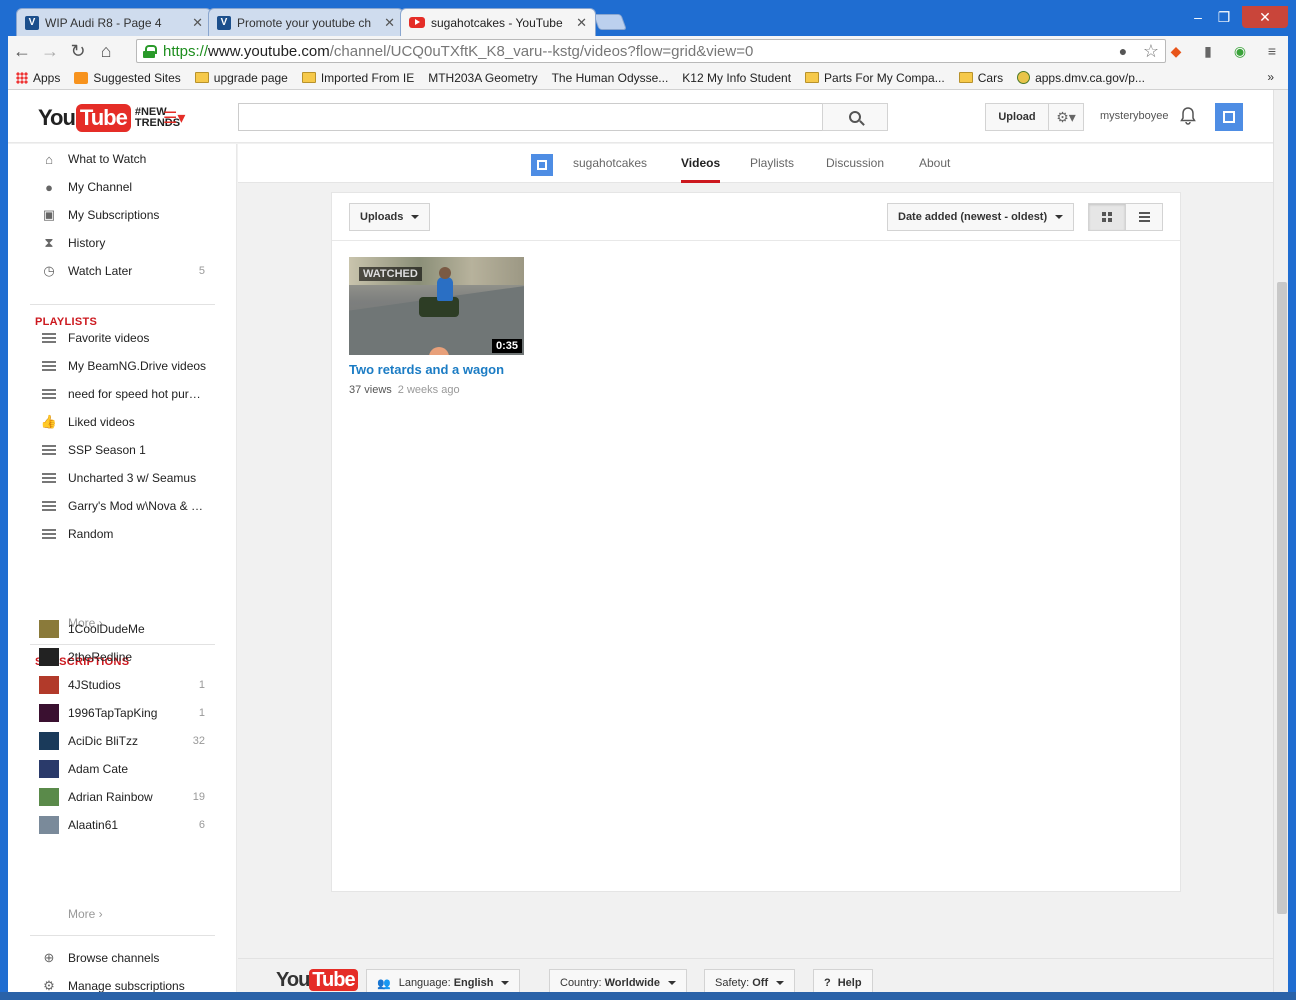 The width and height of the screenshot is (1296, 1000). Describe the element at coordinates (1198, 17) in the screenshot. I see `minimize-icon: –` at that location.